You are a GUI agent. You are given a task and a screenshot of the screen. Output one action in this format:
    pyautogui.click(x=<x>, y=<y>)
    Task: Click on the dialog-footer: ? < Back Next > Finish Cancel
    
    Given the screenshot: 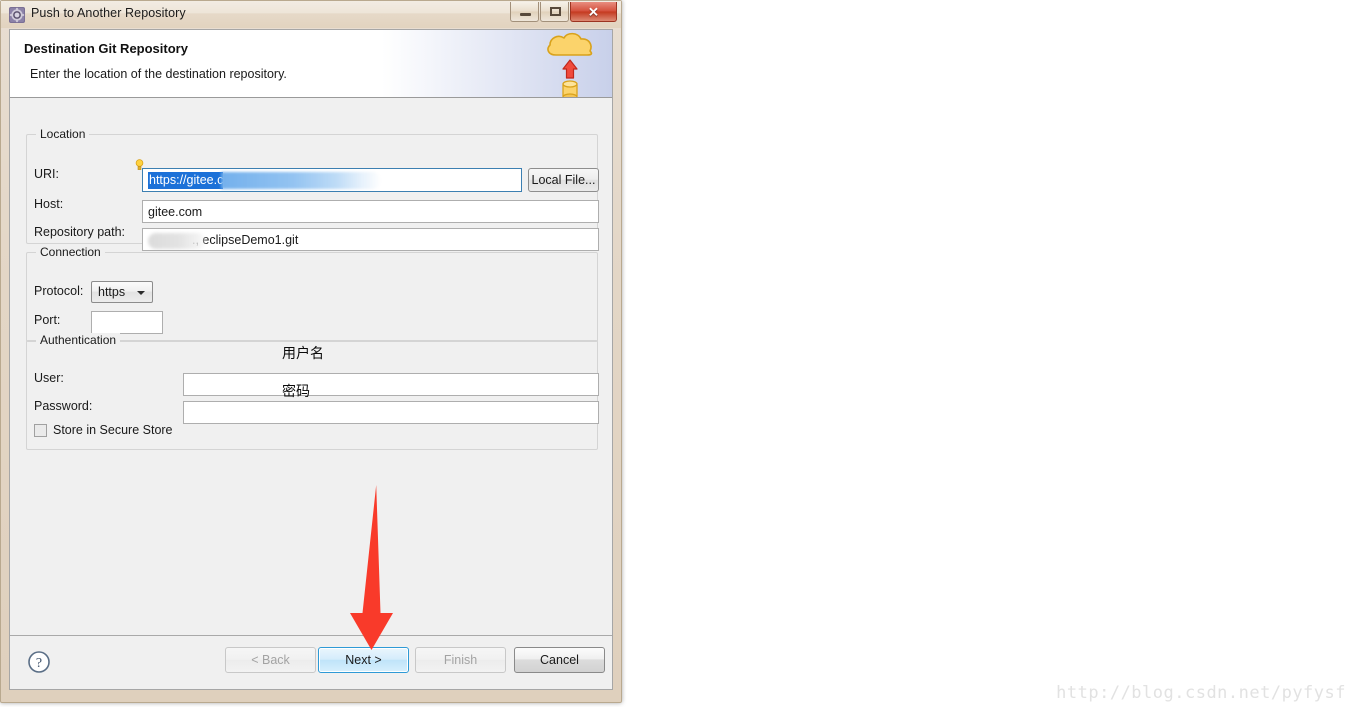 What is the action you would take?
    pyautogui.click(x=311, y=662)
    